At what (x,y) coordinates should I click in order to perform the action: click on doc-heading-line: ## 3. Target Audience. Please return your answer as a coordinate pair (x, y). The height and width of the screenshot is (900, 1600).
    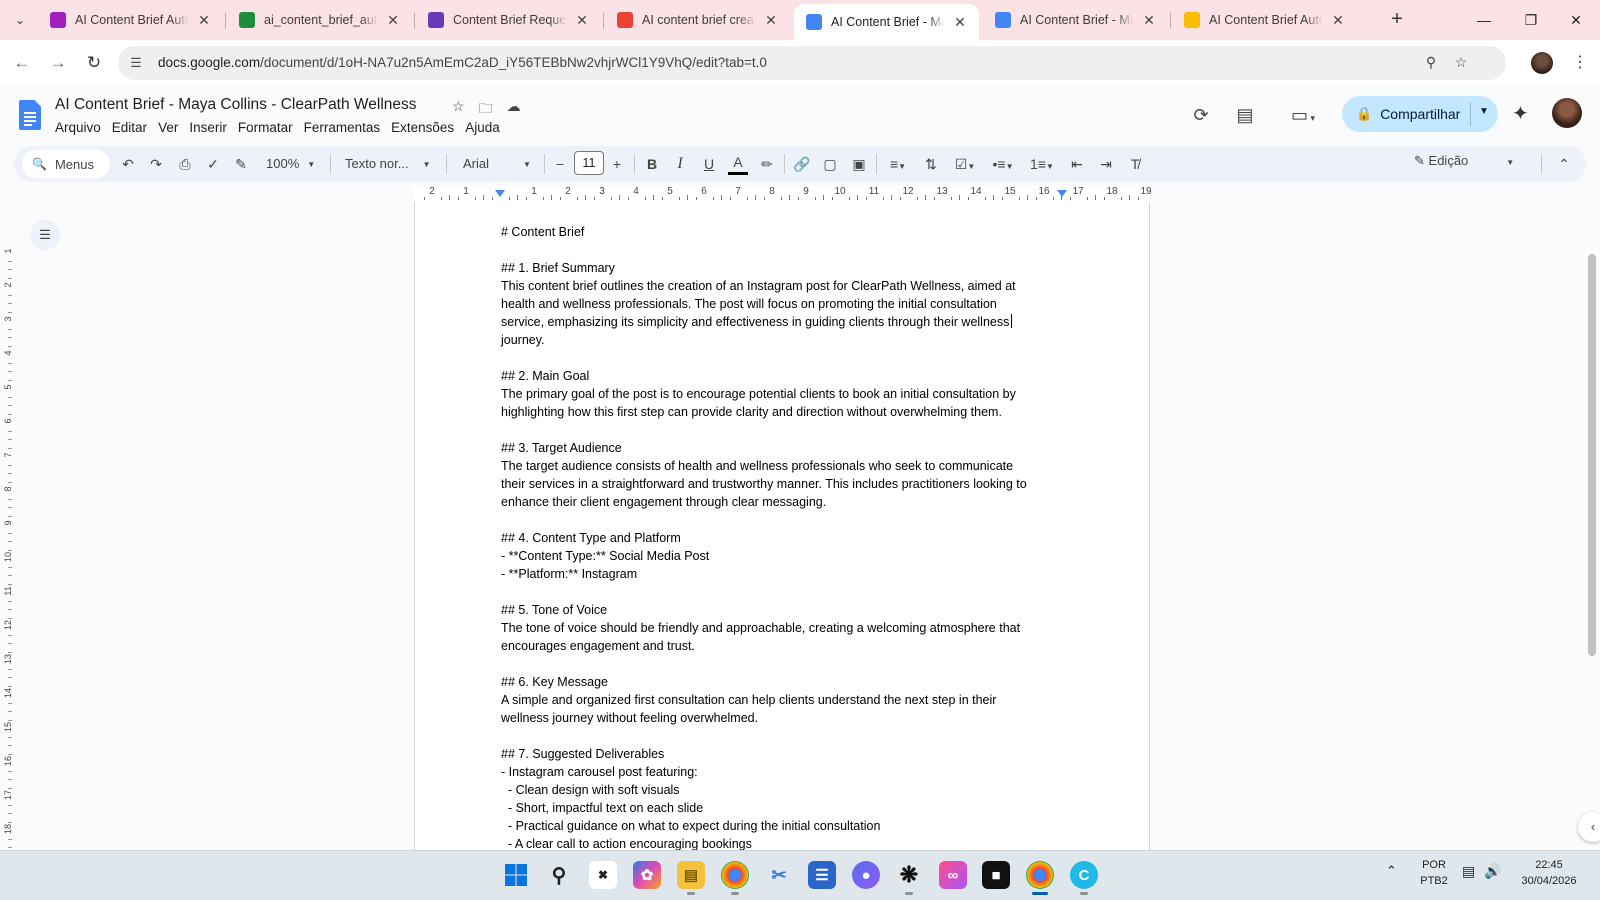
    Looking at the image, I should click on (782, 448).